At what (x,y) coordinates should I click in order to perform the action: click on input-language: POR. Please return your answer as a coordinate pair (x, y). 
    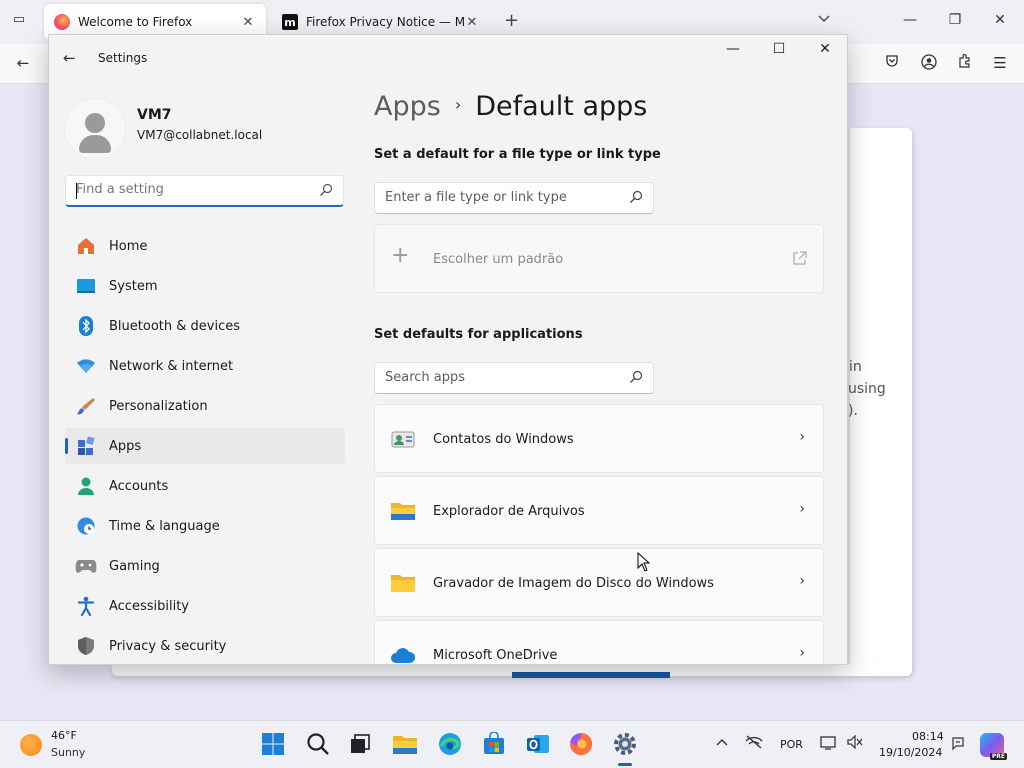
    Looking at the image, I should click on (791, 744).